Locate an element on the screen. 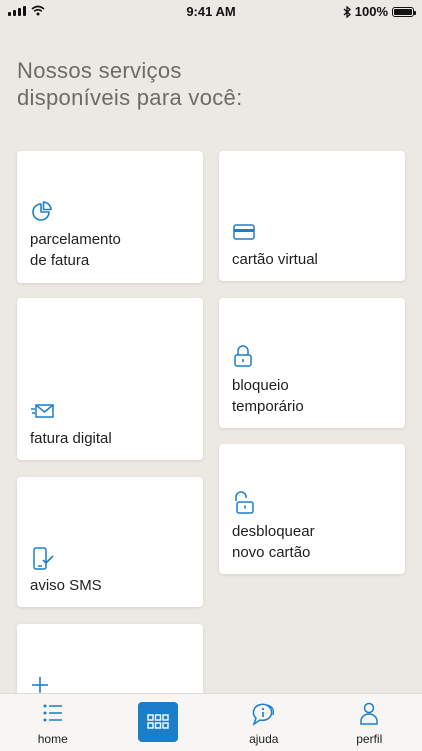 The width and height of the screenshot is (422, 751). card-bloqueio-temporario: bloqueio temporário is located at coordinates (312, 363).